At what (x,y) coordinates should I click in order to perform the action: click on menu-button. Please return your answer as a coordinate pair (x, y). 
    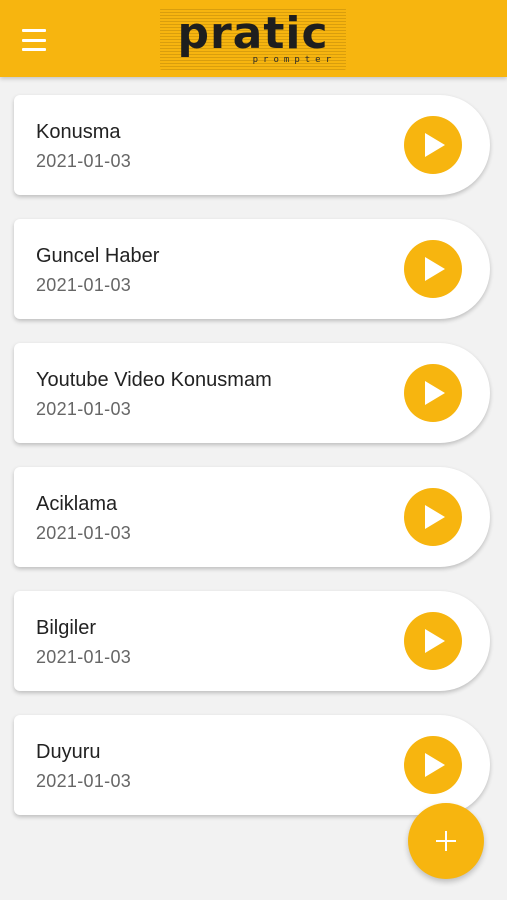
    Looking at the image, I should click on (36, 39).